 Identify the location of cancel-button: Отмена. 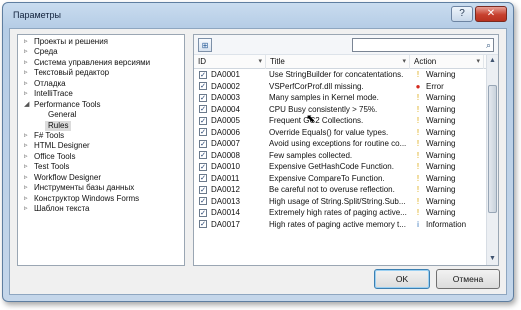
(468, 279).